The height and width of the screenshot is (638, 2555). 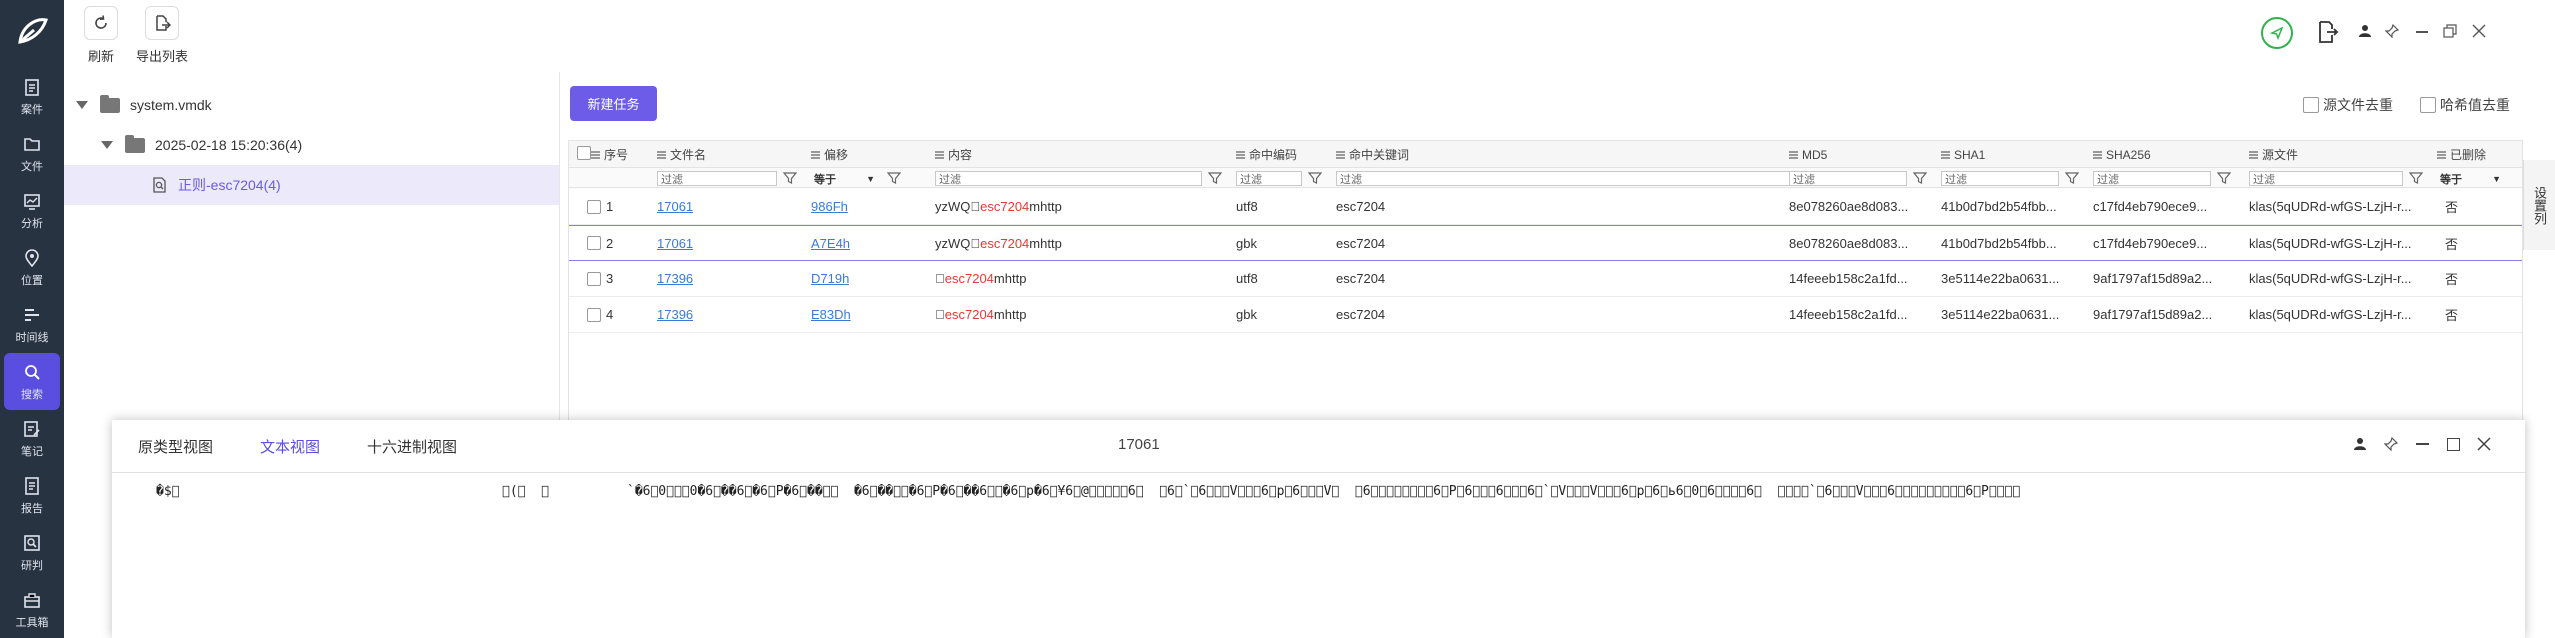 What do you see at coordinates (2152, 178) in the screenshot?
I see `filter-input-sha256: 过滤` at bounding box center [2152, 178].